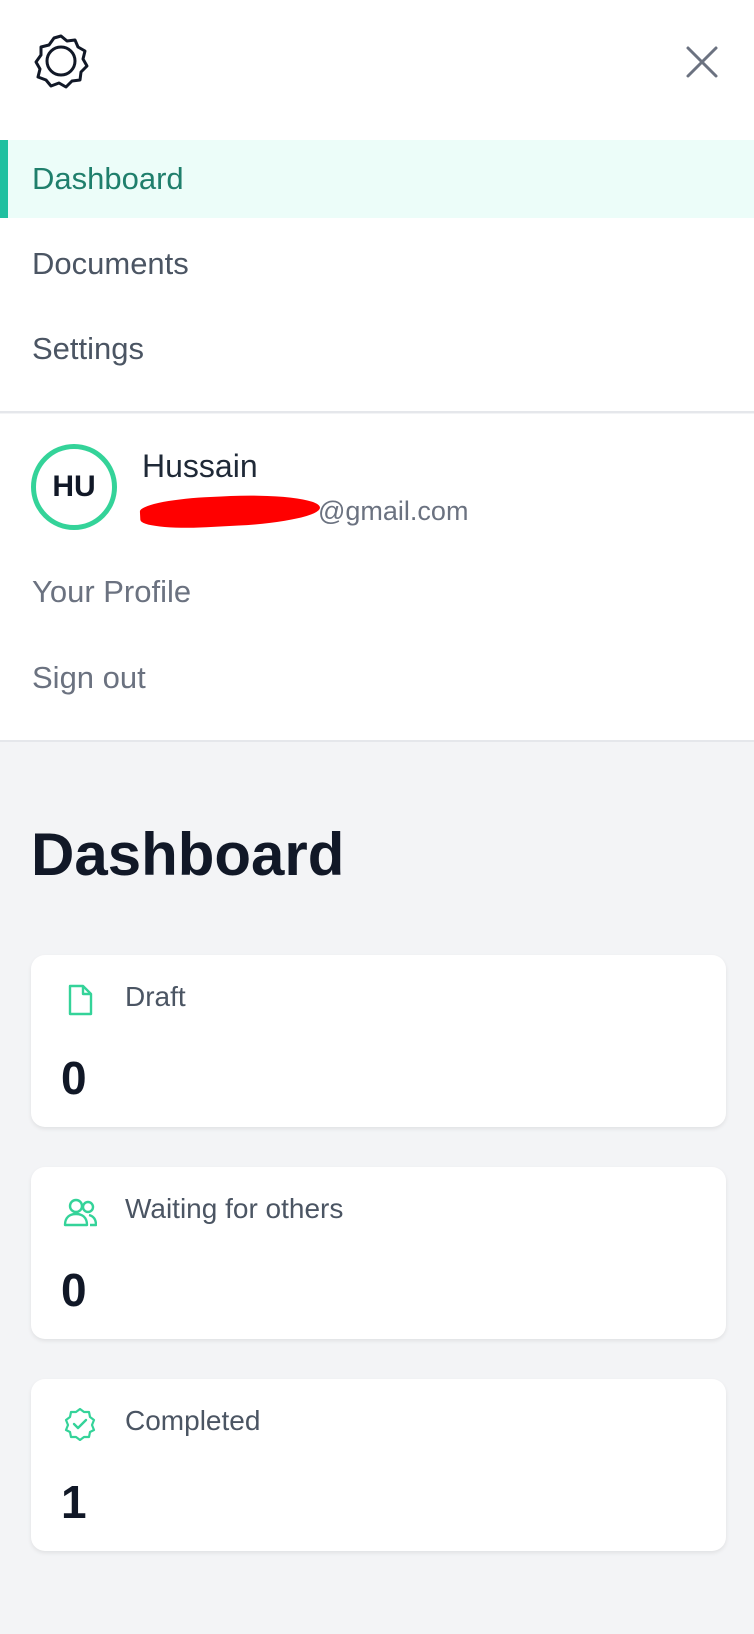 The height and width of the screenshot is (1634, 754). I want to click on close-icon, so click(702, 62).